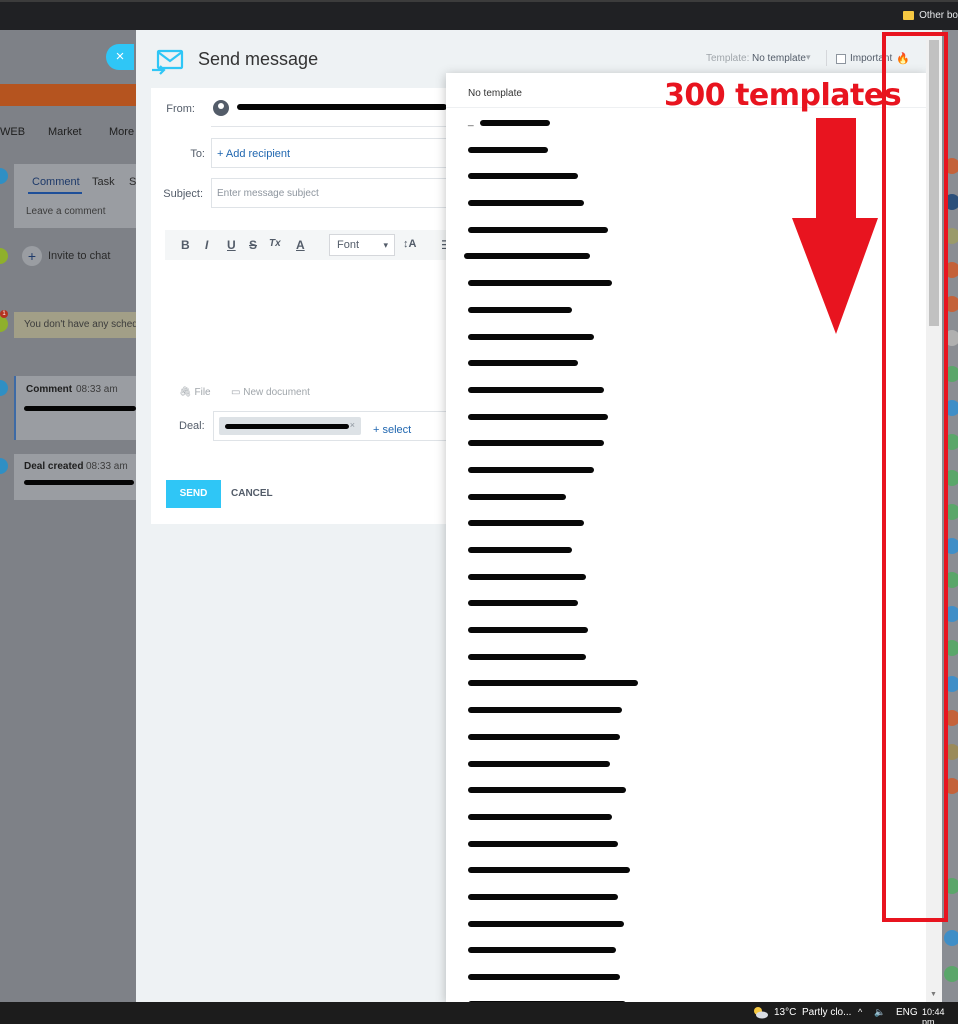 The width and height of the screenshot is (958, 1024). Describe the element at coordinates (907, 1012) in the screenshot. I see `language-indicator: ENG` at that location.